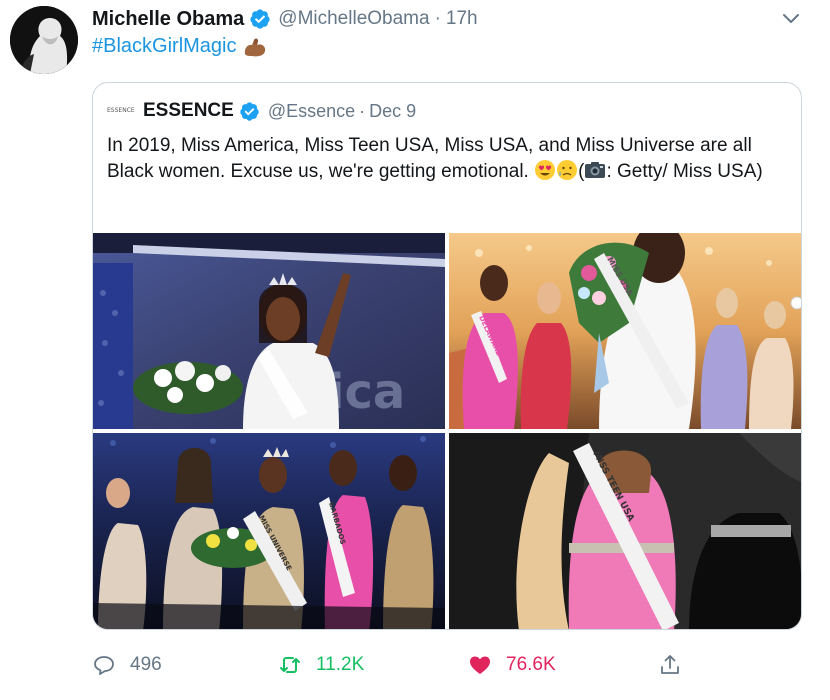 Image resolution: width=830 pixels, height=700 pixels. Describe the element at coordinates (595, 170) in the screenshot. I see `camera-emoji-icon` at that location.